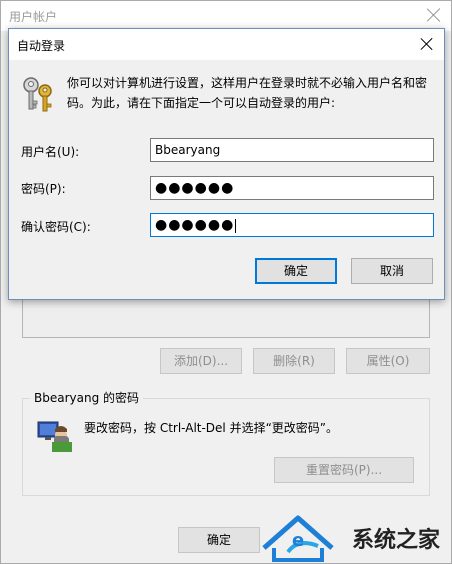 The height and width of the screenshot is (564, 452). I want to click on user-icon, so click(55, 437).